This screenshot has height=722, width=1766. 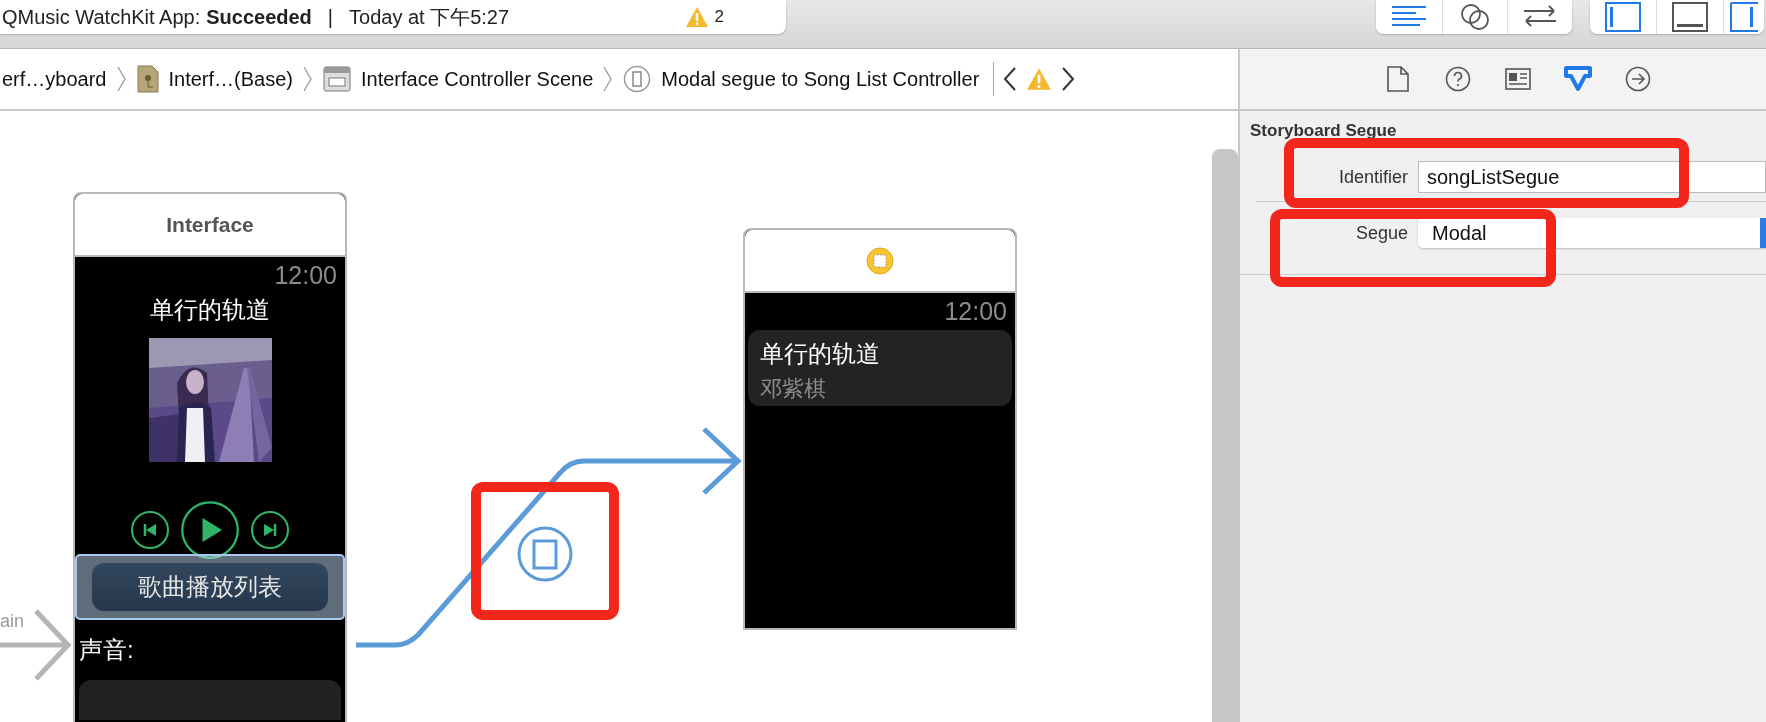 What do you see at coordinates (210, 224) in the screenshot?
I see `scene-title: Interface` at bounding box center [210, 224].